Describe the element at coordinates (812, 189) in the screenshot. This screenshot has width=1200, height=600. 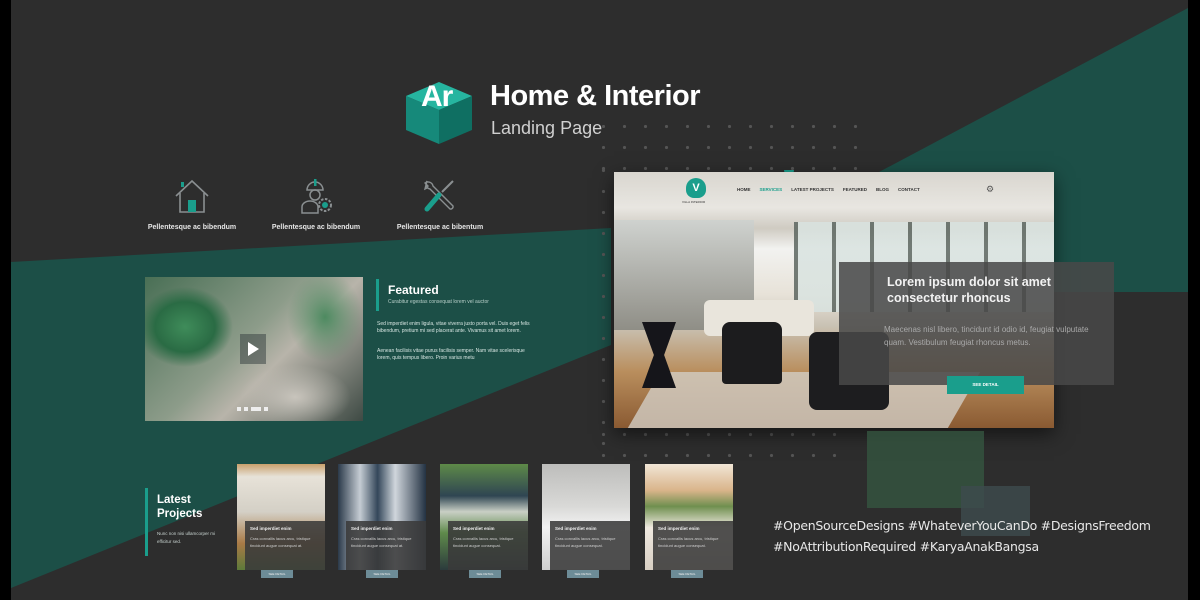
I see `nav-latest-projects: LATEST PROJECTS` at that location.